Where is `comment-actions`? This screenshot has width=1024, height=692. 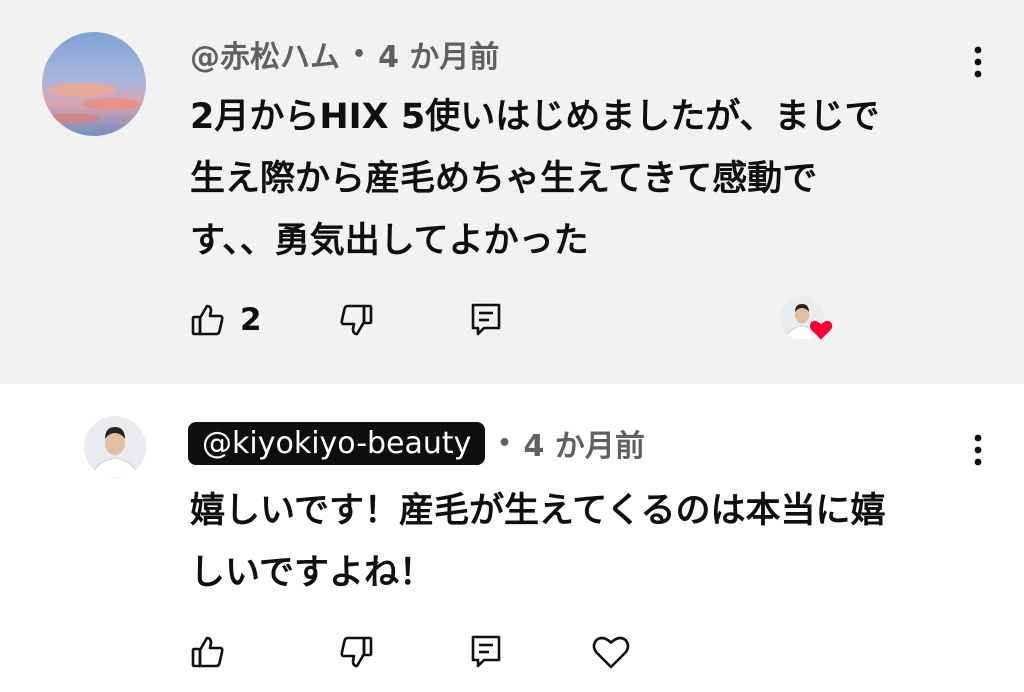
comment-actions is located at coordinates (607, 652).